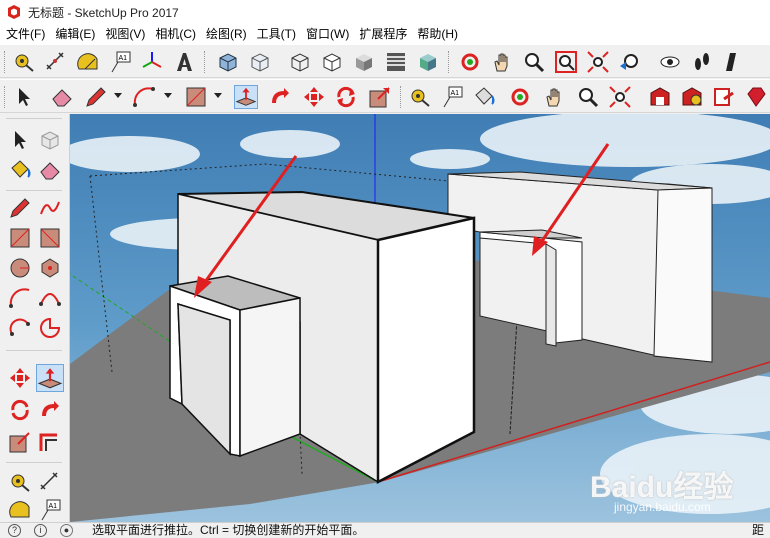 The width and height of the screenshot is (770, 538). What do you see at coordinates (758, 530) in the screenshot?
I see `measurements-label: 距` at bounding box center [758, 530].